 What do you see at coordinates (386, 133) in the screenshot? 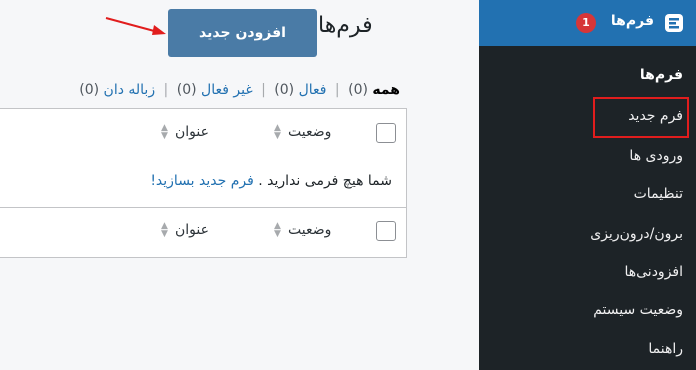
I see `select-all-checkbox` at bounding box center [386, 133].